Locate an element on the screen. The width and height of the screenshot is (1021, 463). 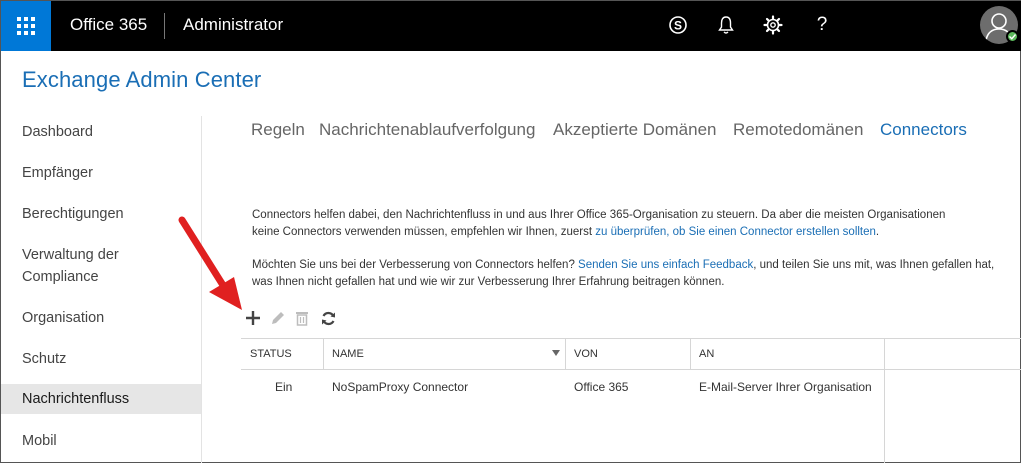
tab-nachrichtenablaufverfolgung: Nachrichtenablaufverfolgung is located at coordinates (427, 130).